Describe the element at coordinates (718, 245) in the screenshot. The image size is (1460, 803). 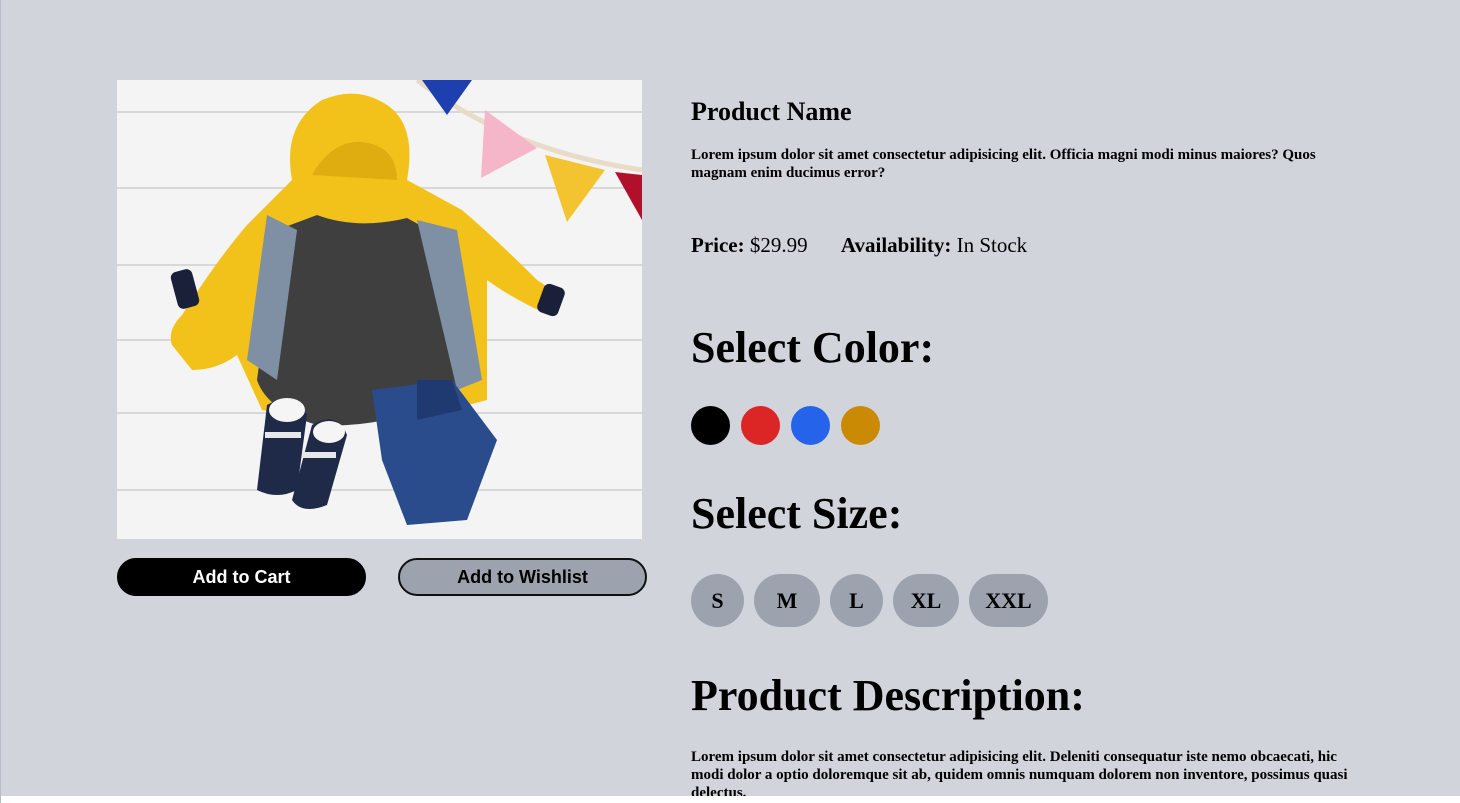
I see `price-label: Price:` at that location.